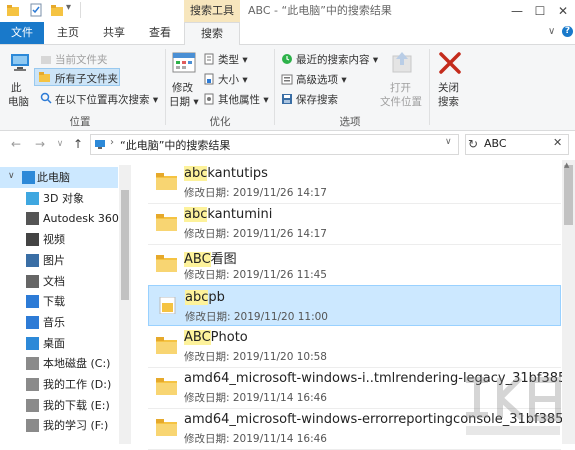  I want to click on tab-share: 共享, so click(114, 33).